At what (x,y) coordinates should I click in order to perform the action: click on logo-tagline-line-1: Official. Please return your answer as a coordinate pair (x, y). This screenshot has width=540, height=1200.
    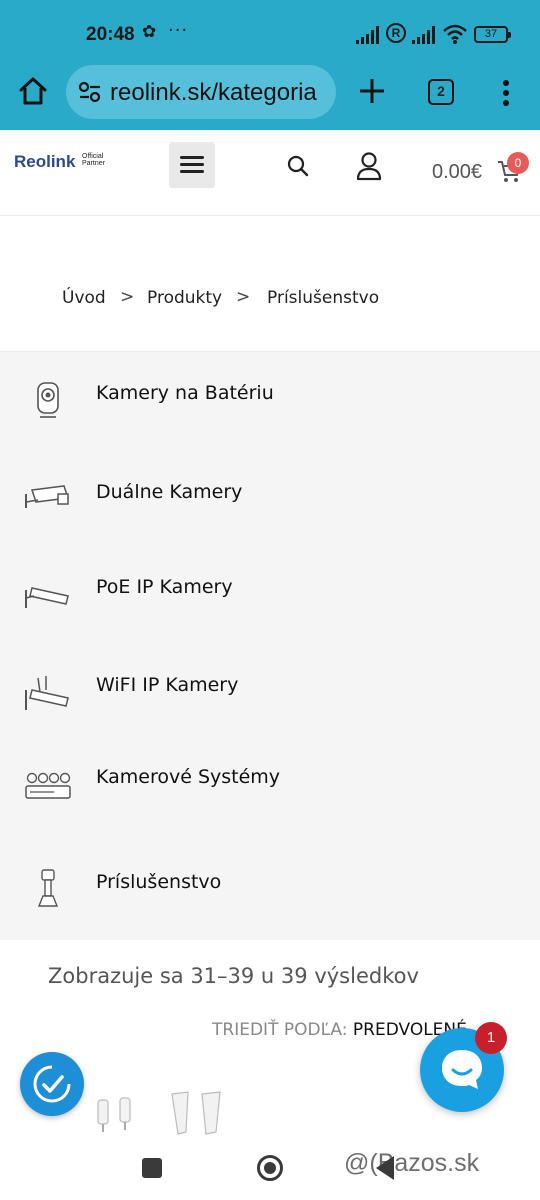
    Looking at the image, I should click on (93, 156).